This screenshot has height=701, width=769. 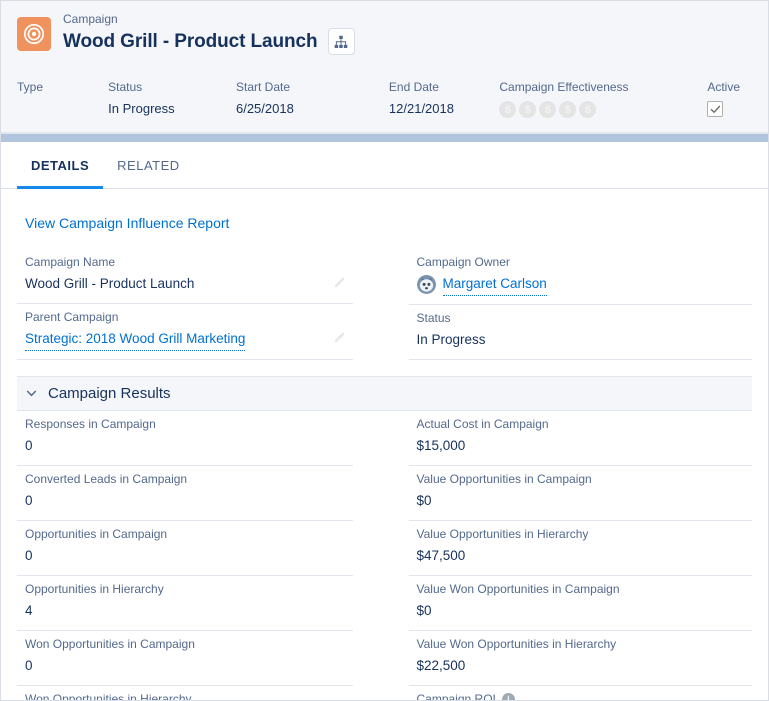 I want to click on hierarchy-icon, so click(x=341, y=41).